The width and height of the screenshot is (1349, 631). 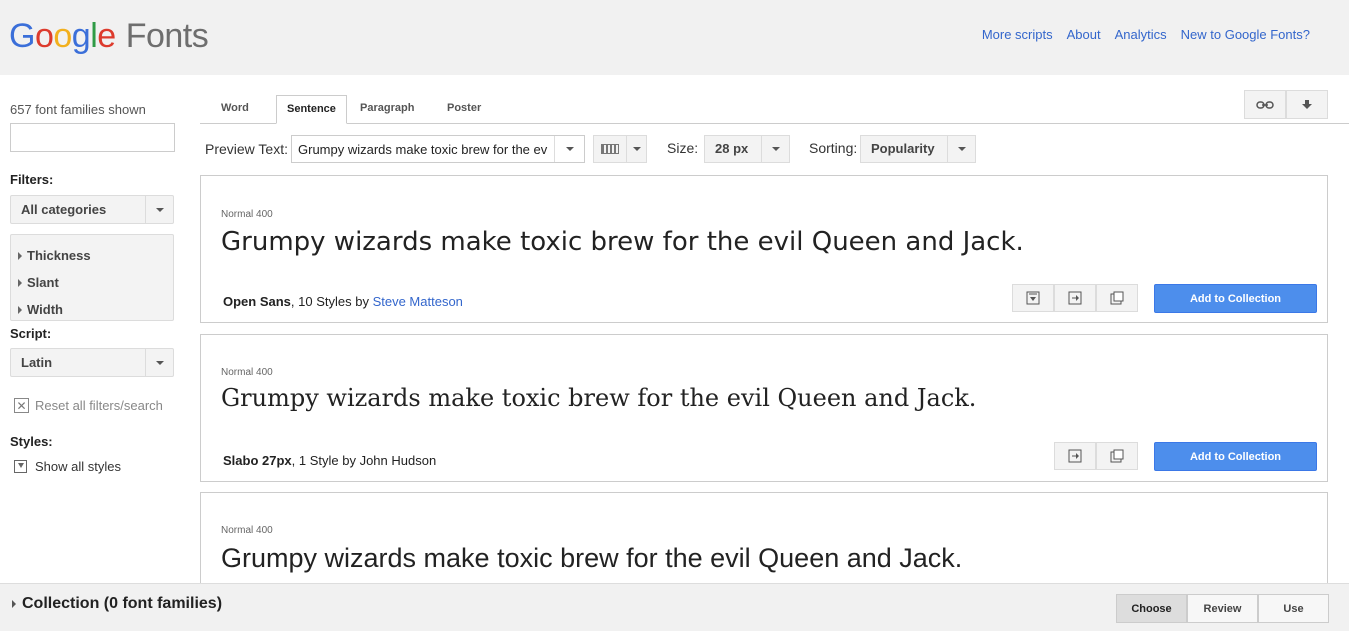 I want to click on show-all-styles: Show all styles, so click(x=67, y=466).